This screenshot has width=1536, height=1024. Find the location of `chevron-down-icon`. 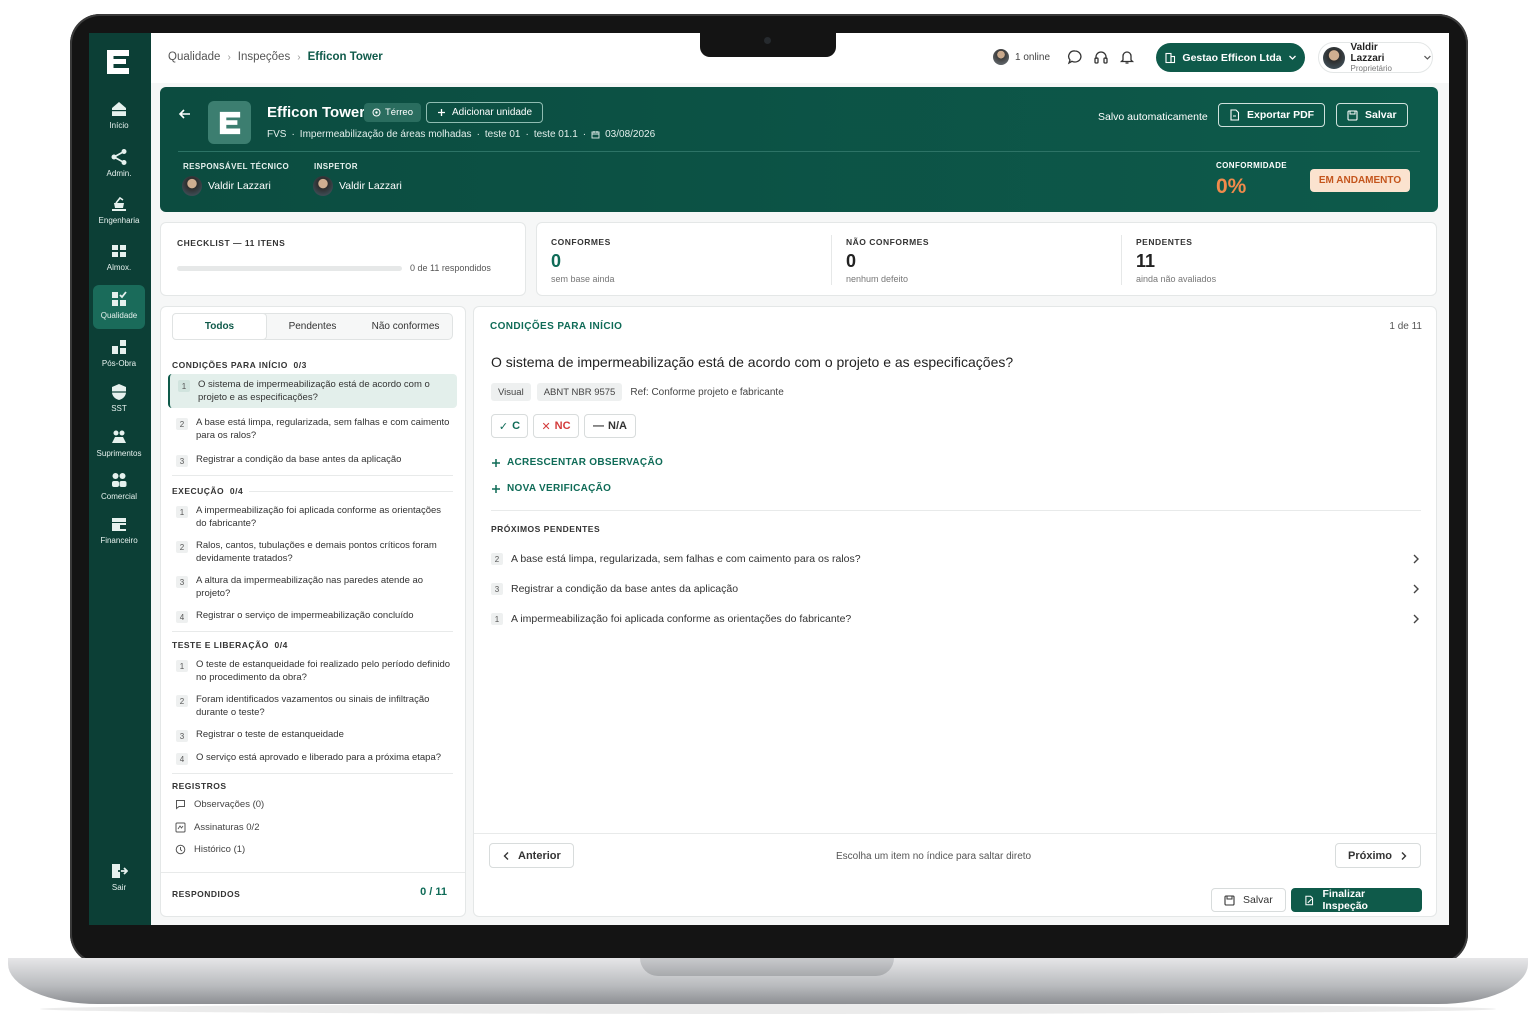

chevron-down-icon is located at coordinates (1427, 57).